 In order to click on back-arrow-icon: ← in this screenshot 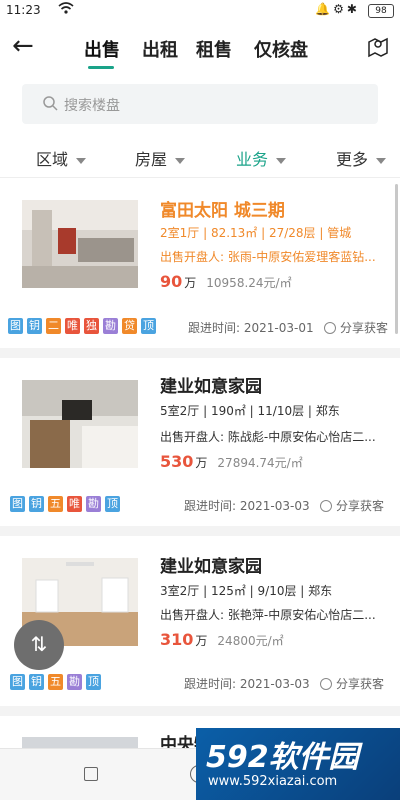, I will do `click(27, 47)`.